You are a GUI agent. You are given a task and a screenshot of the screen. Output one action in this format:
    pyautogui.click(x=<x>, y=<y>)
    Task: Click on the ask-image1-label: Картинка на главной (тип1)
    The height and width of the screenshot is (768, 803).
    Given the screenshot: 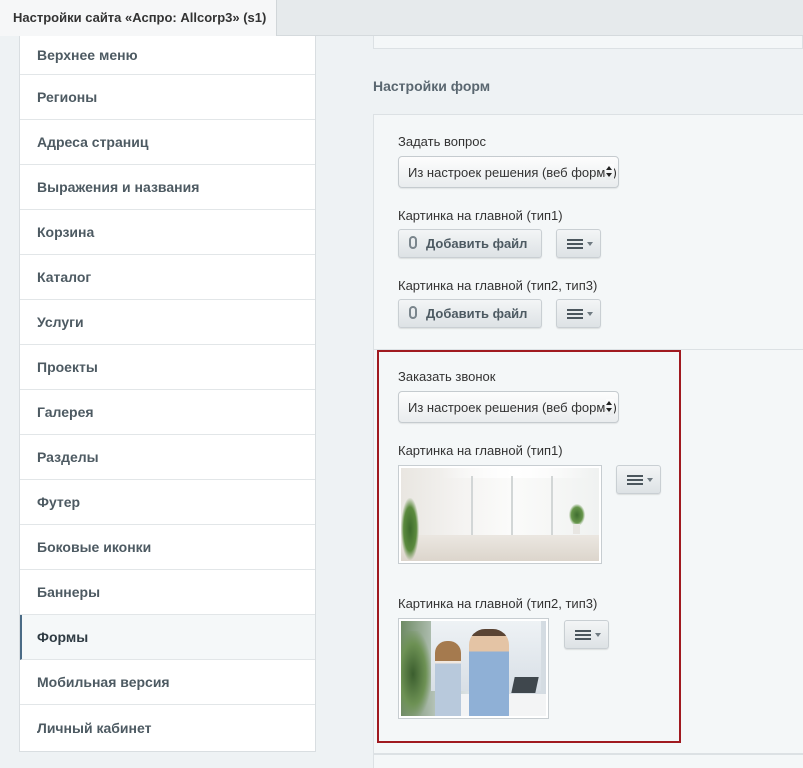 What is the action you would take?
    pyautogui.click(x=480, y=215)
    